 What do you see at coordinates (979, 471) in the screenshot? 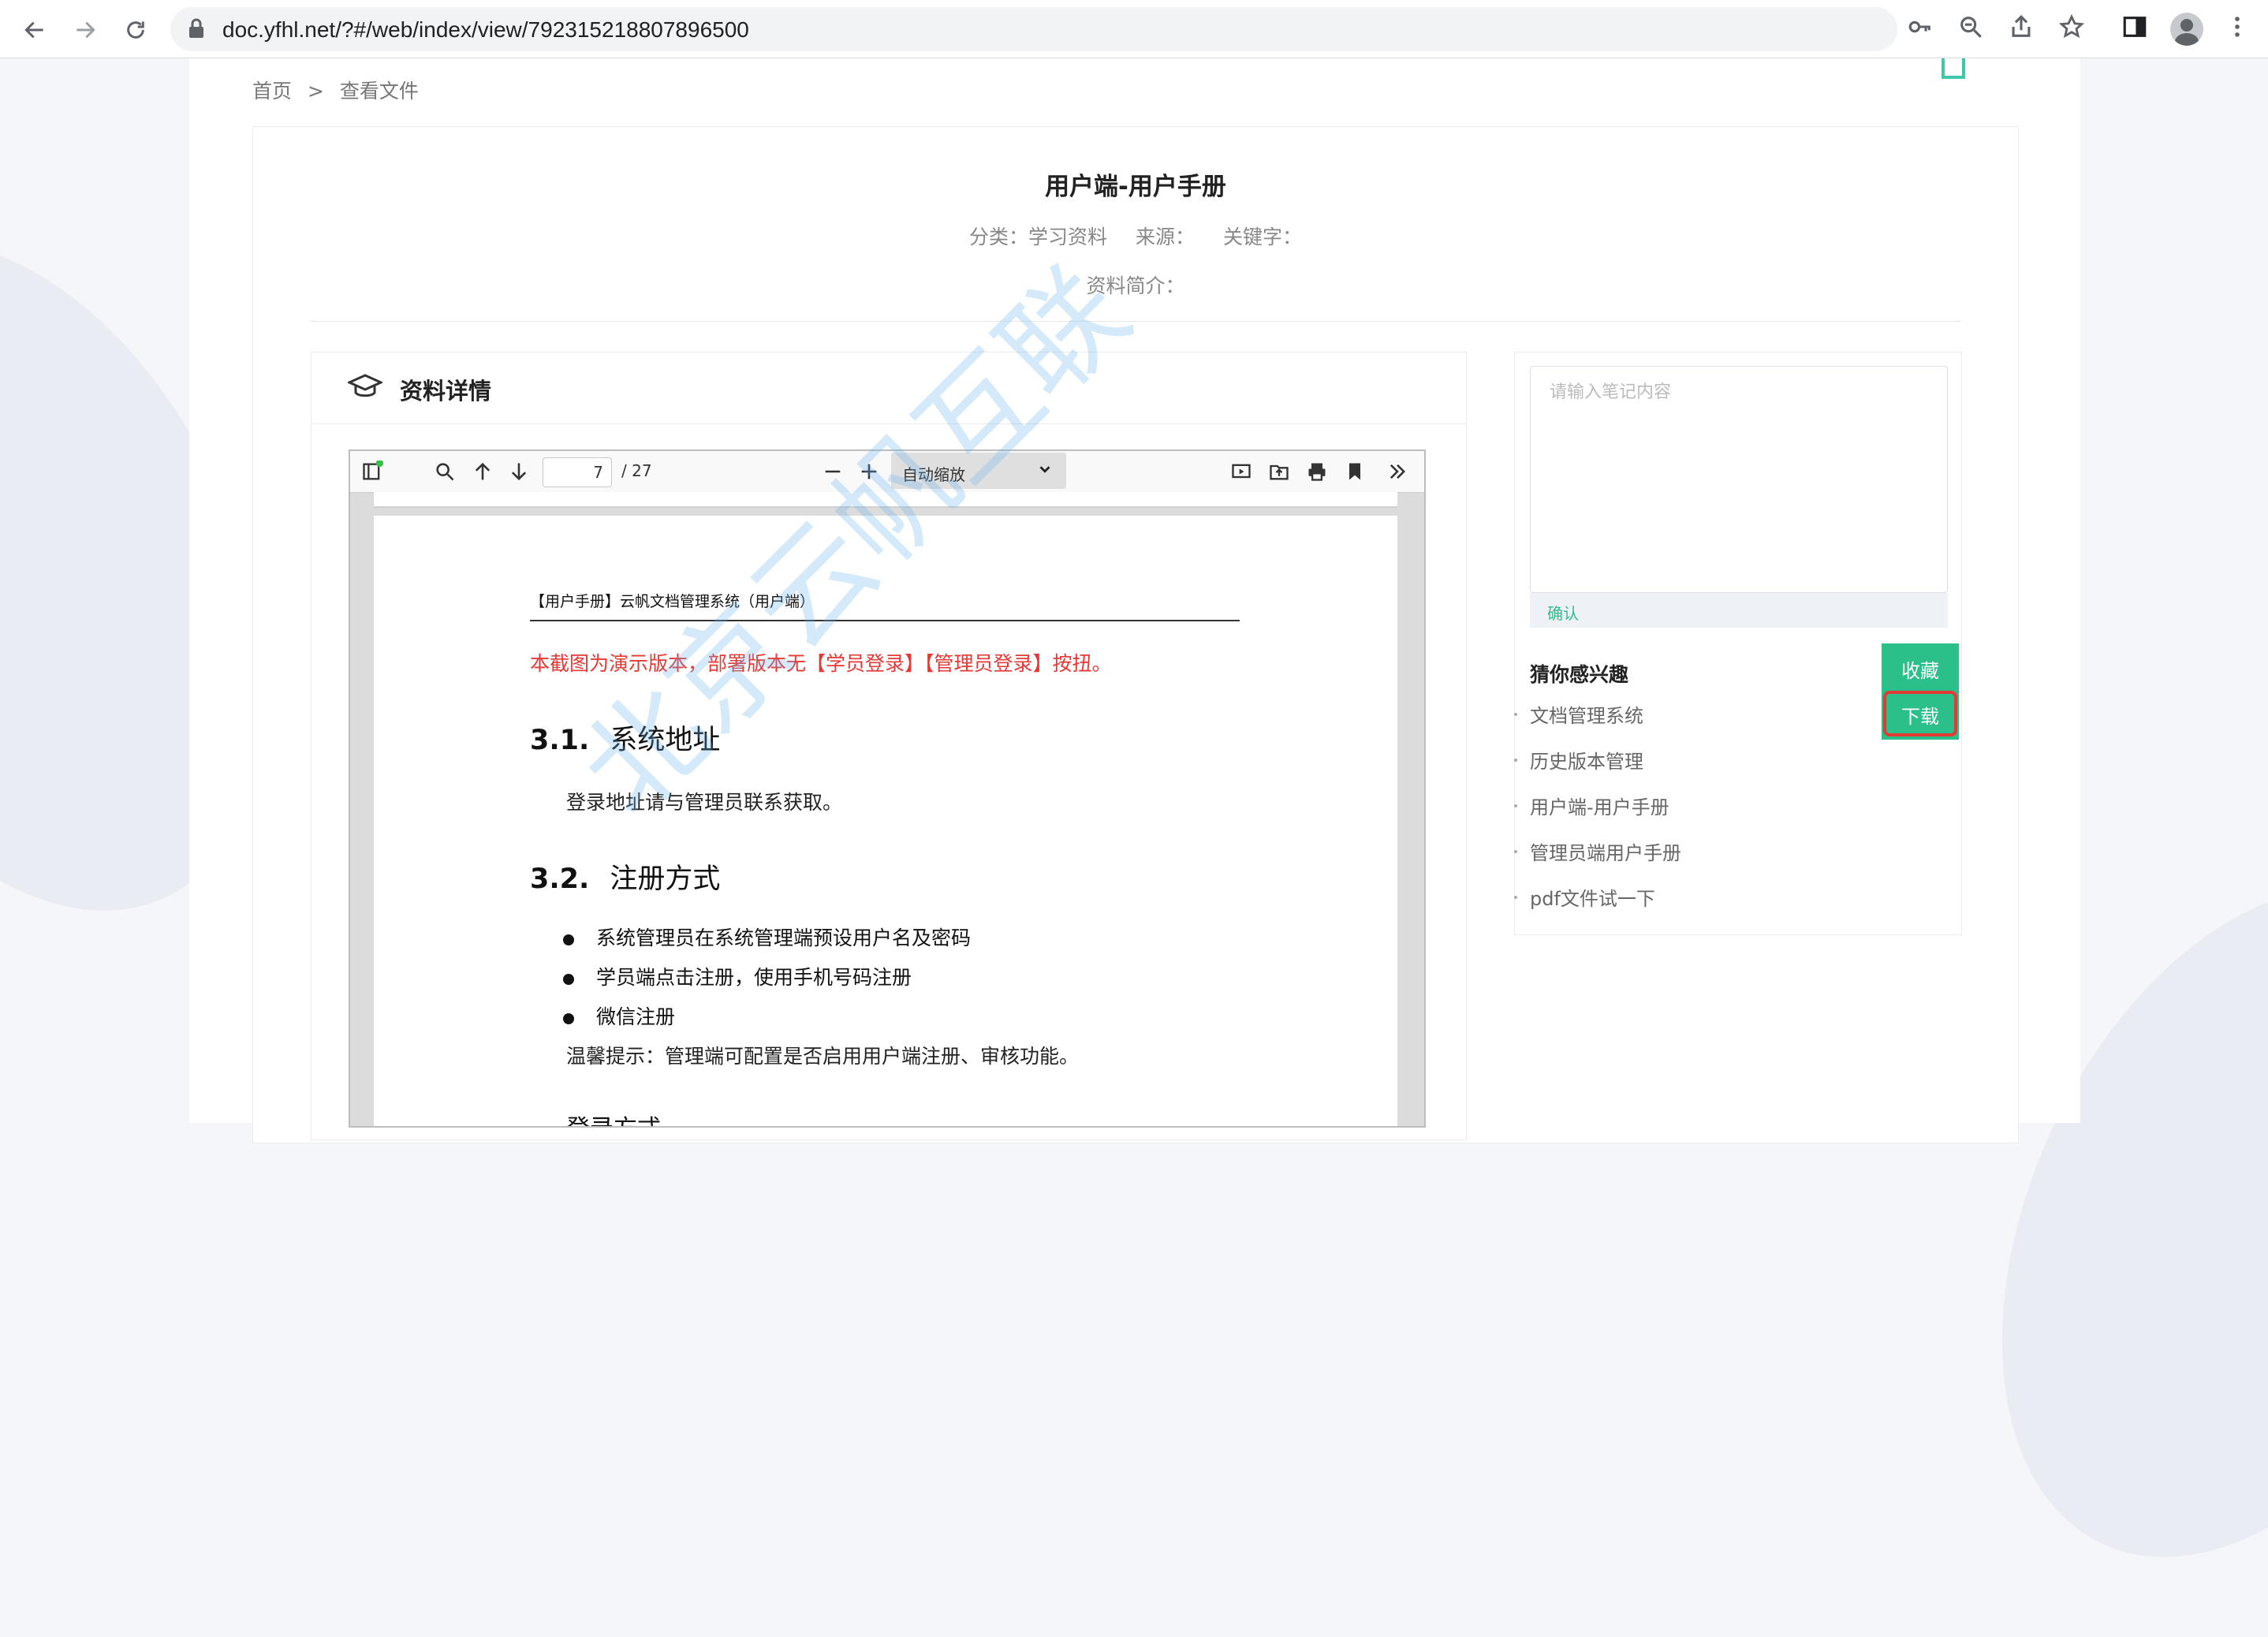
I see `zoom-select: 自动缩放` at bounding box center [979, 471].